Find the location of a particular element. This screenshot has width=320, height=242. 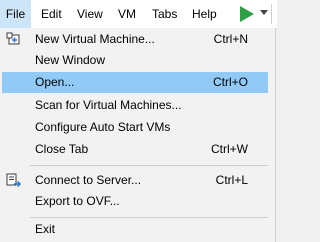

menu-item-close-tab: Close Tab Ctrl+W is located at coordinates (135, 149).